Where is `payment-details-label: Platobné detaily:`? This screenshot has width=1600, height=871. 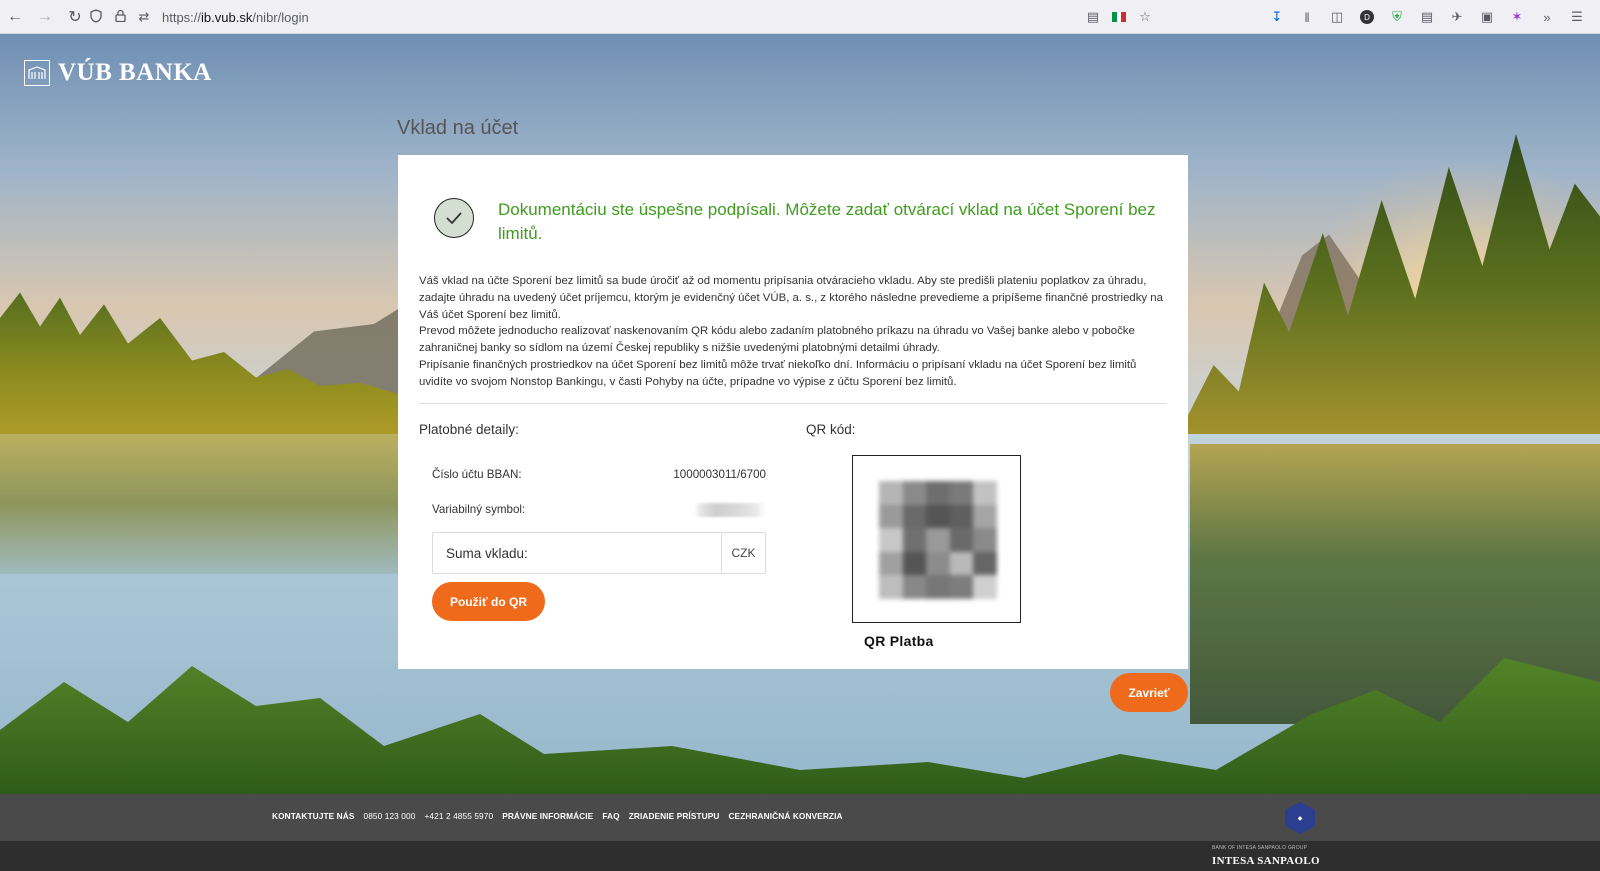 payment-details-label: Platobné detaily: is located at coordinates (469, 429).